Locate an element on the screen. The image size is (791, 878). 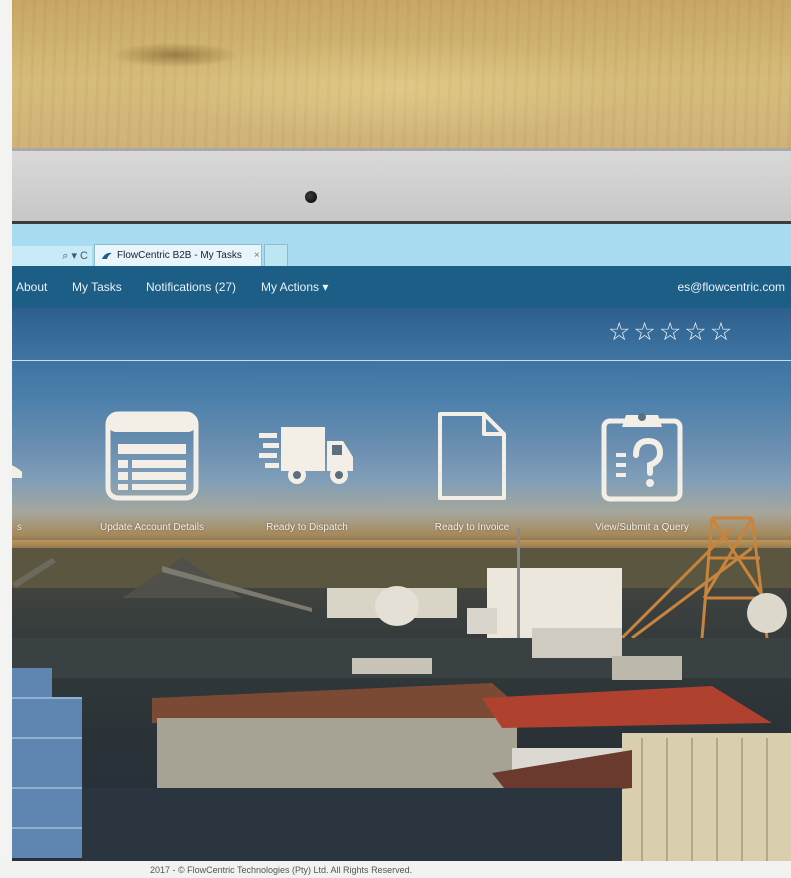
nav-my-actions-dropdown: My Actions ▾ is located at coordinates (294, 287).